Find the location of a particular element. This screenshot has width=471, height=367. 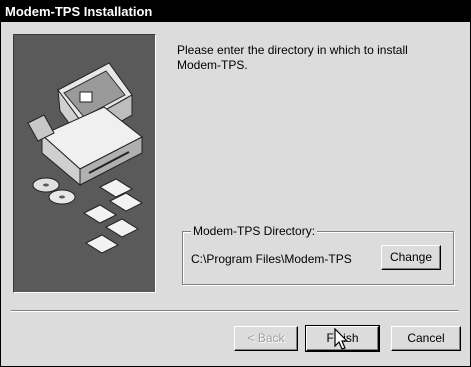

back-button: < Back is located at coordinates (266, 338).